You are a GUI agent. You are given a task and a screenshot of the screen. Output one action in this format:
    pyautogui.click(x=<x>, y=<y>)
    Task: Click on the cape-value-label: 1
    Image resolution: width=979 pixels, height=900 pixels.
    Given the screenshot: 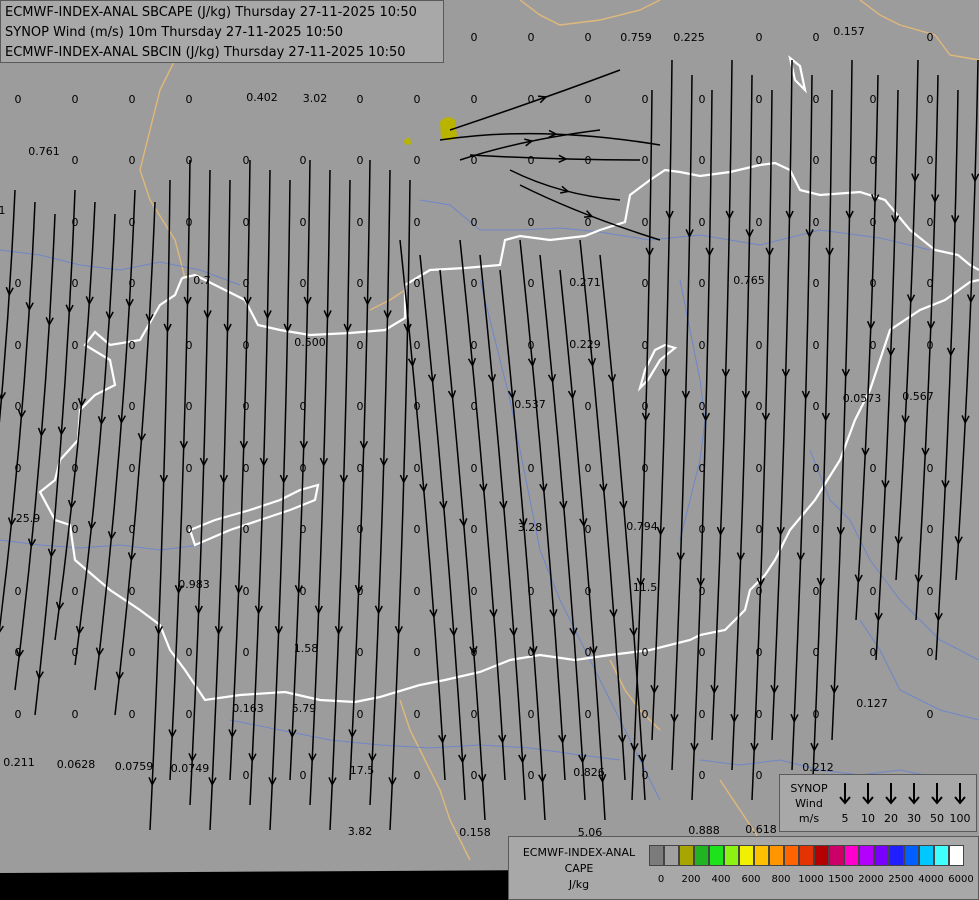 What is the action you would take?
    pyautogui.click(x=3, y=210)
    